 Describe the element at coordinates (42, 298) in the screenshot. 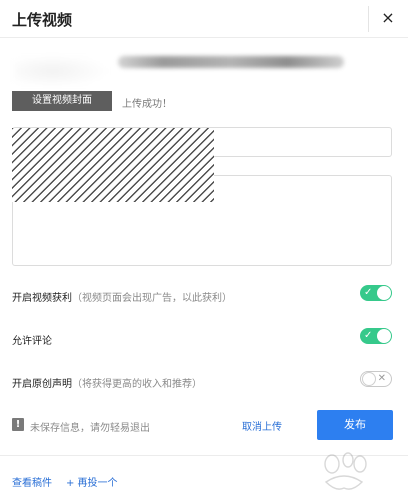

I see `option-monetize-title: 开启视频获利` at that location.